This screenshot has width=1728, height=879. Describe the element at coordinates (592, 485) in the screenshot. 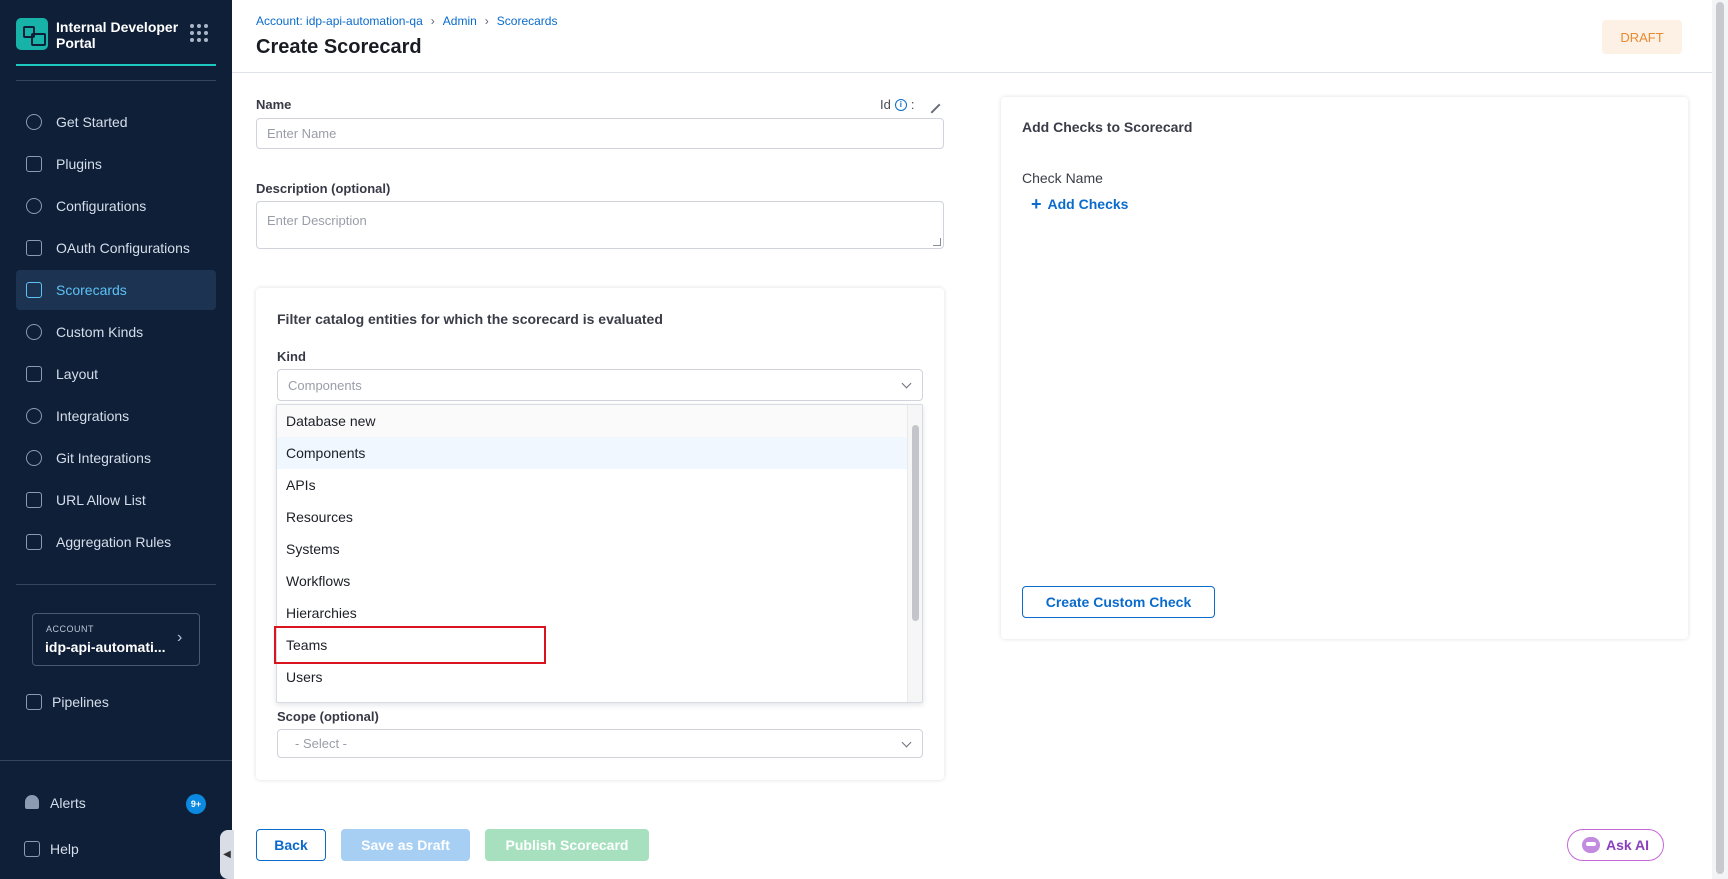

I see `kind-option-apis: APIs` at that location.